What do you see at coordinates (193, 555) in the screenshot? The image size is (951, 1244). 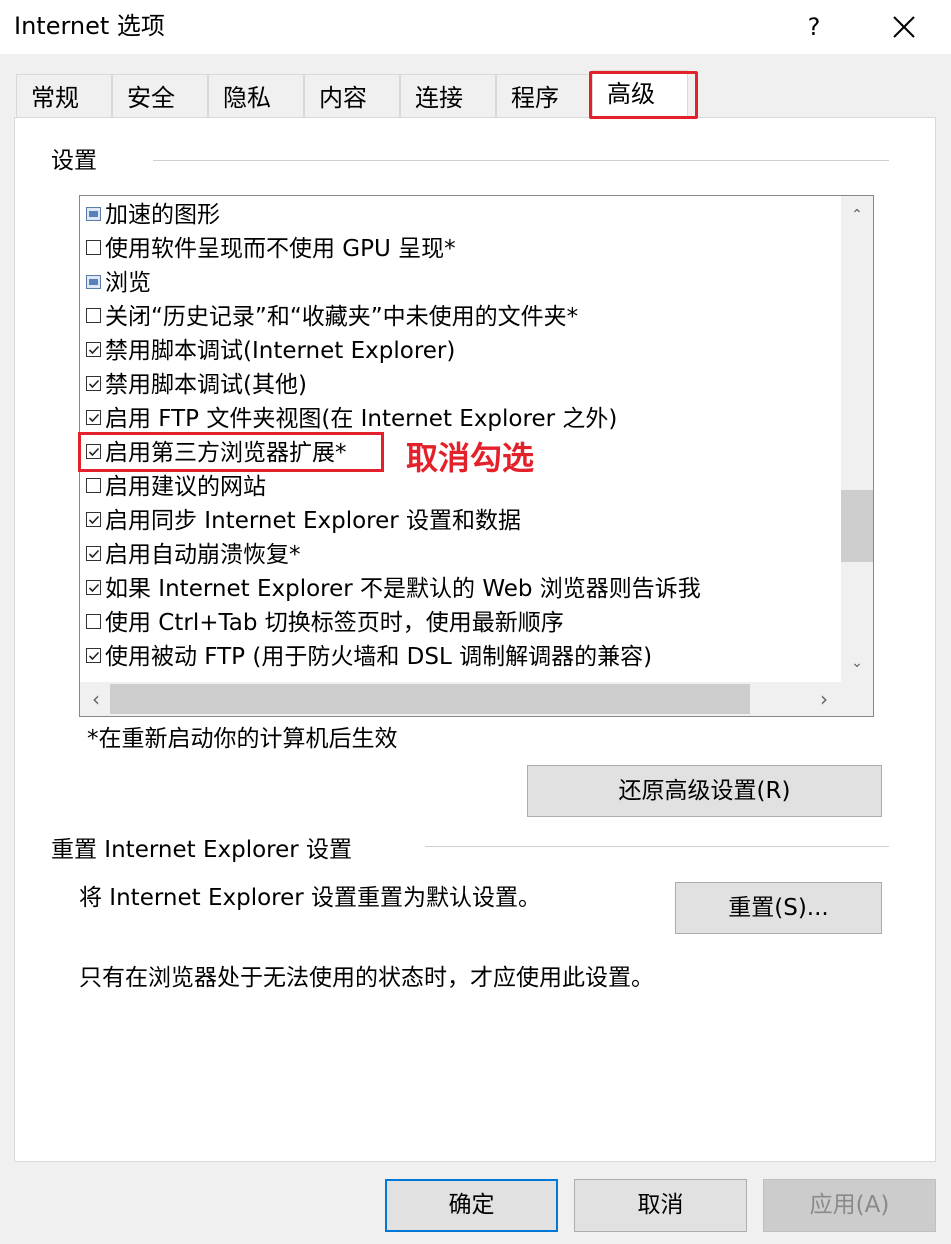 I see `list-item: 启用自动崩溃恢复*` at bounding box center [193, 555].